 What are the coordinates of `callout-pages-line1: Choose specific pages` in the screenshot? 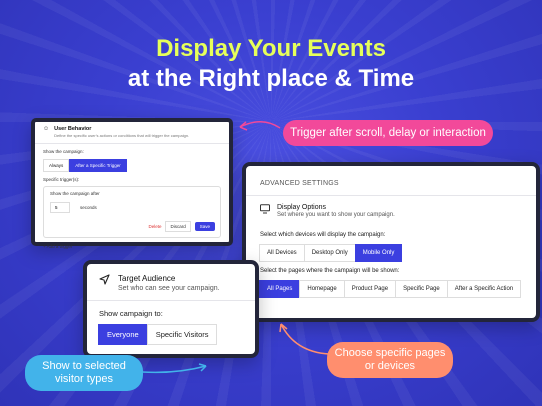 It's located at (390, 353).